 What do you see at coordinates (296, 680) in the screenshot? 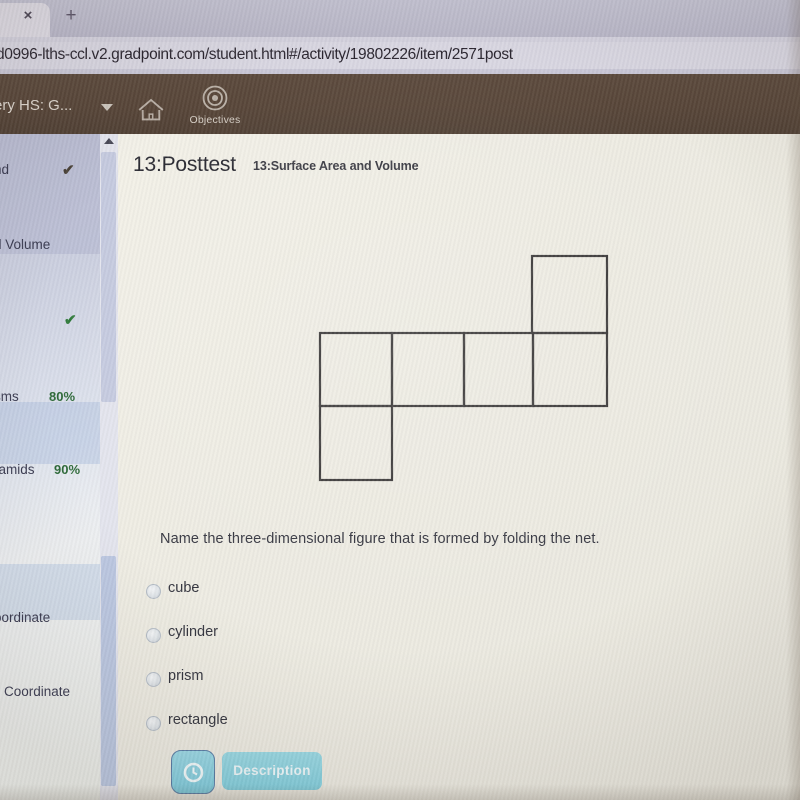
I see `option-prism: prism` at bounding box center [296, 680].